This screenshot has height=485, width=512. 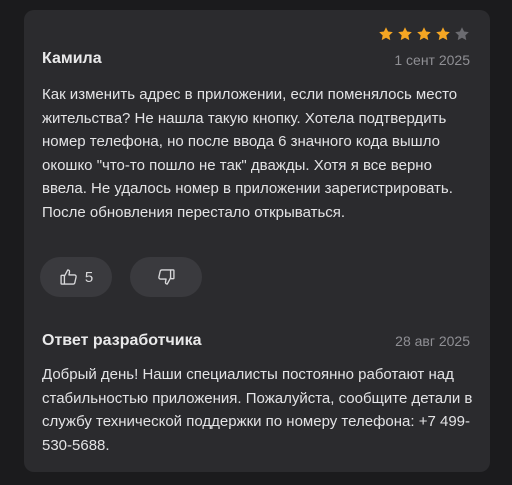 I want to click on review-date: 1 сент 2025, so click(x=432, y=60).